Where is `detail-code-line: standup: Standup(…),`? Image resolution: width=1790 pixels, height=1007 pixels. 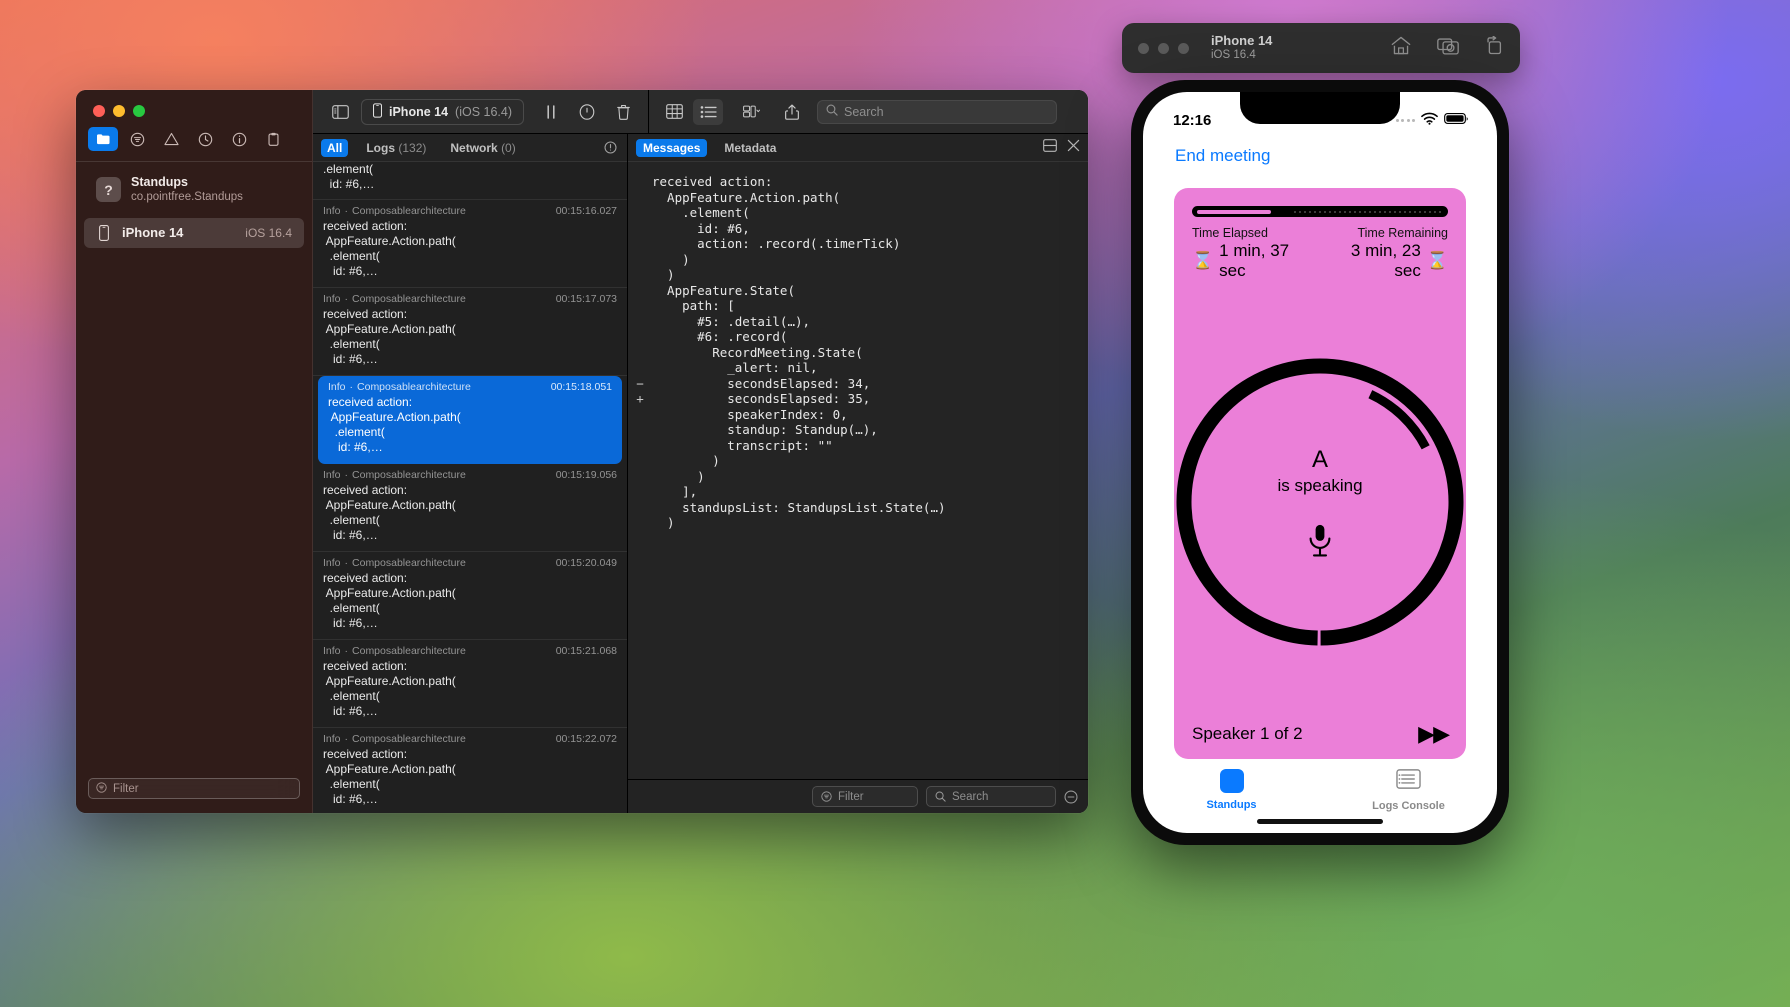 detail-code-line: standup: Standup(…), is located at coordinates (858, 430).